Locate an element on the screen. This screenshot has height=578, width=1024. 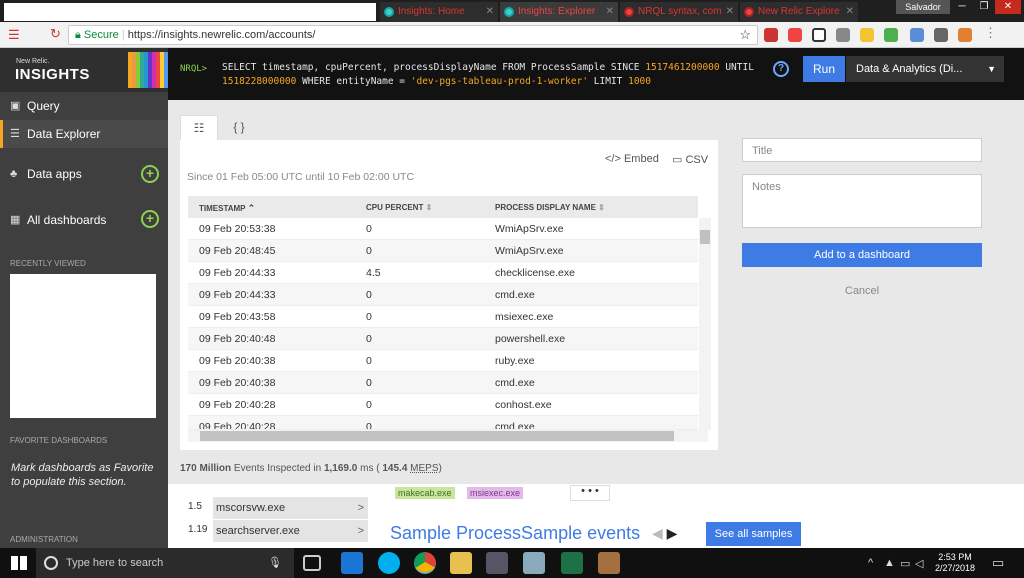
menu-icon: ☰ is located at coordinates (14, 35).